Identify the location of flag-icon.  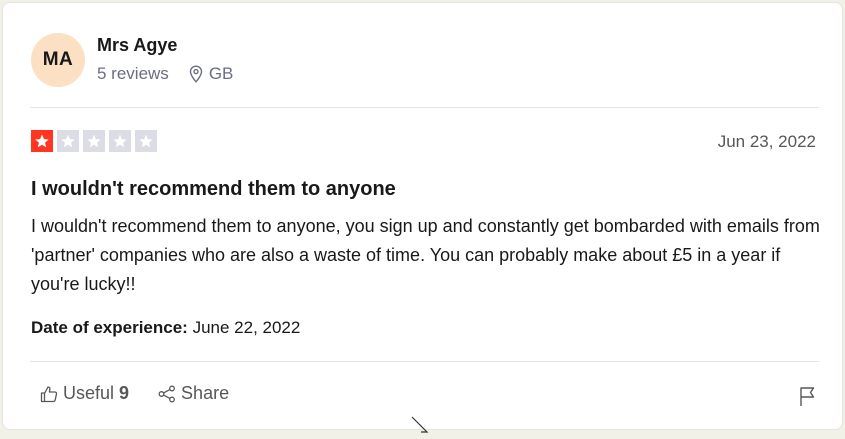
(807, 396).